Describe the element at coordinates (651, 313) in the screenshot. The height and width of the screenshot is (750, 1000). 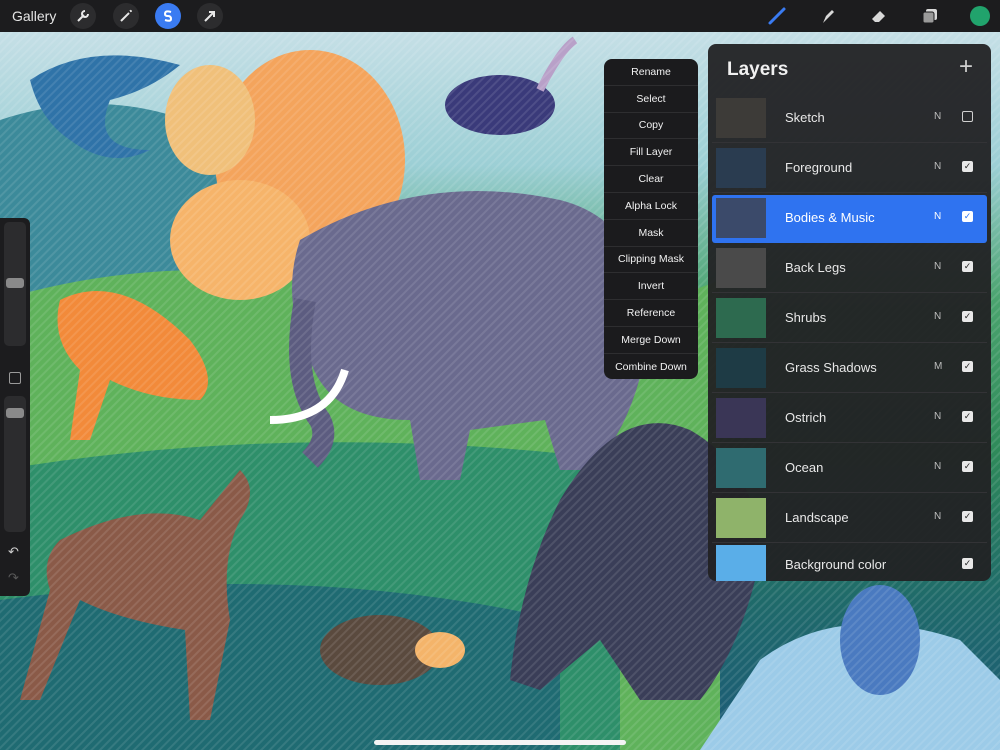
I see `menu-item-reference: Reference` at that location.